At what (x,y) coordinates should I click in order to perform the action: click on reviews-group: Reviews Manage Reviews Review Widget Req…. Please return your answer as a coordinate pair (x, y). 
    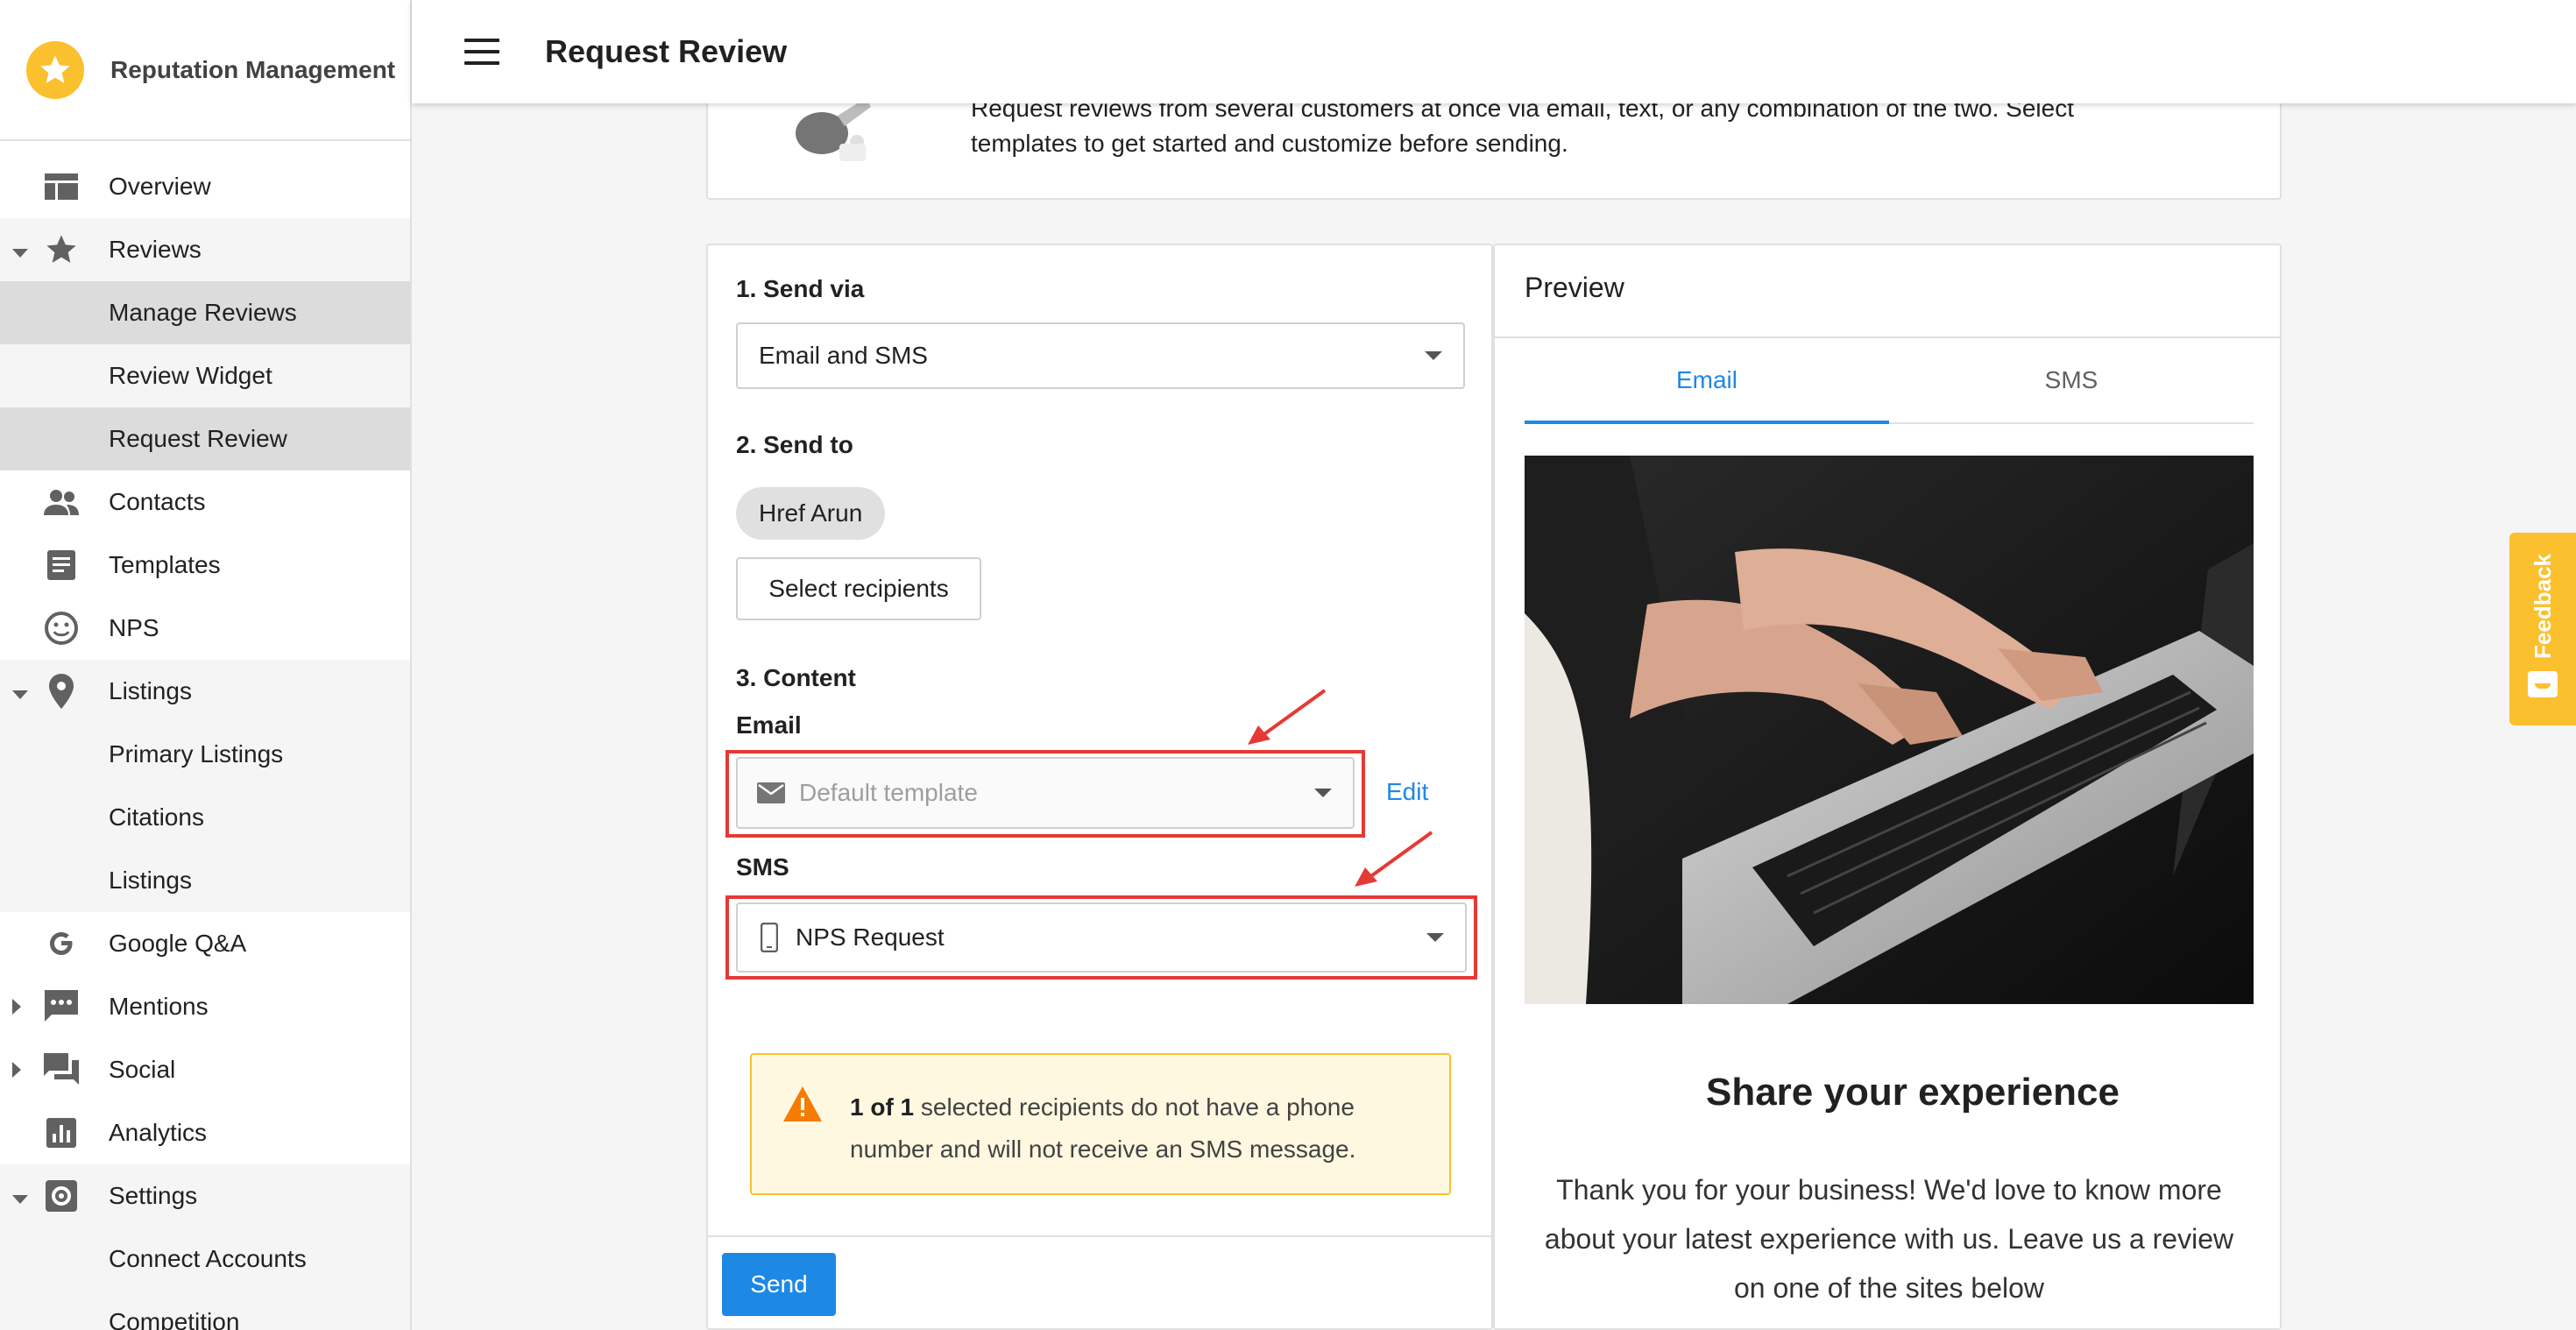
    Looking at the image, I should click on (205, 344).